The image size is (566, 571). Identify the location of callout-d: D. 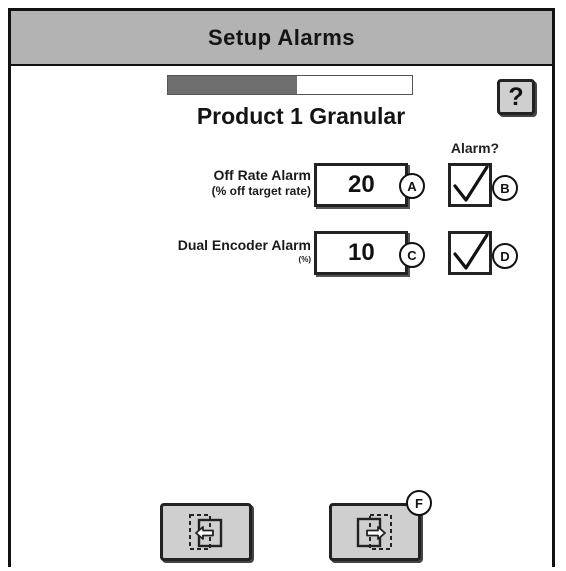
(505, 256).